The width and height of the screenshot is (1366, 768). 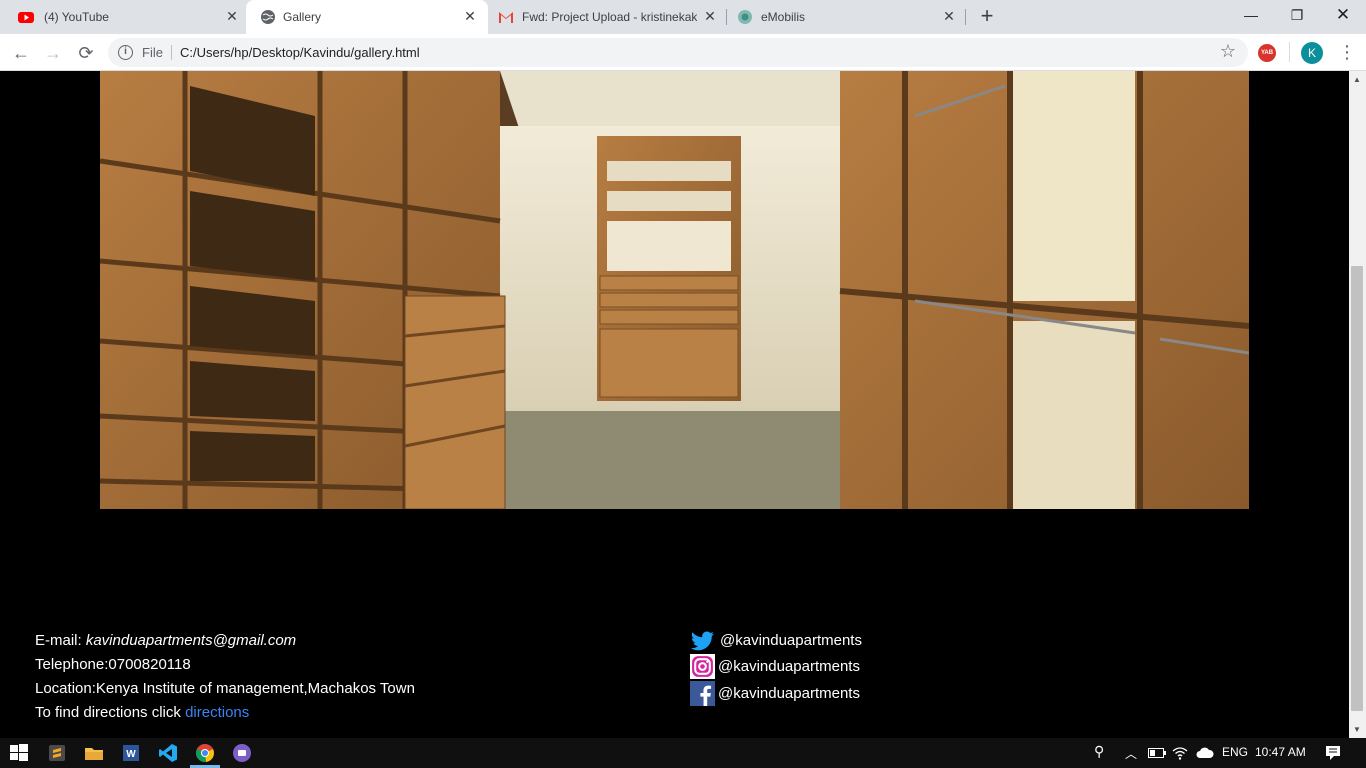 I want to click on instagram-icon, so click(x=702, y=666).